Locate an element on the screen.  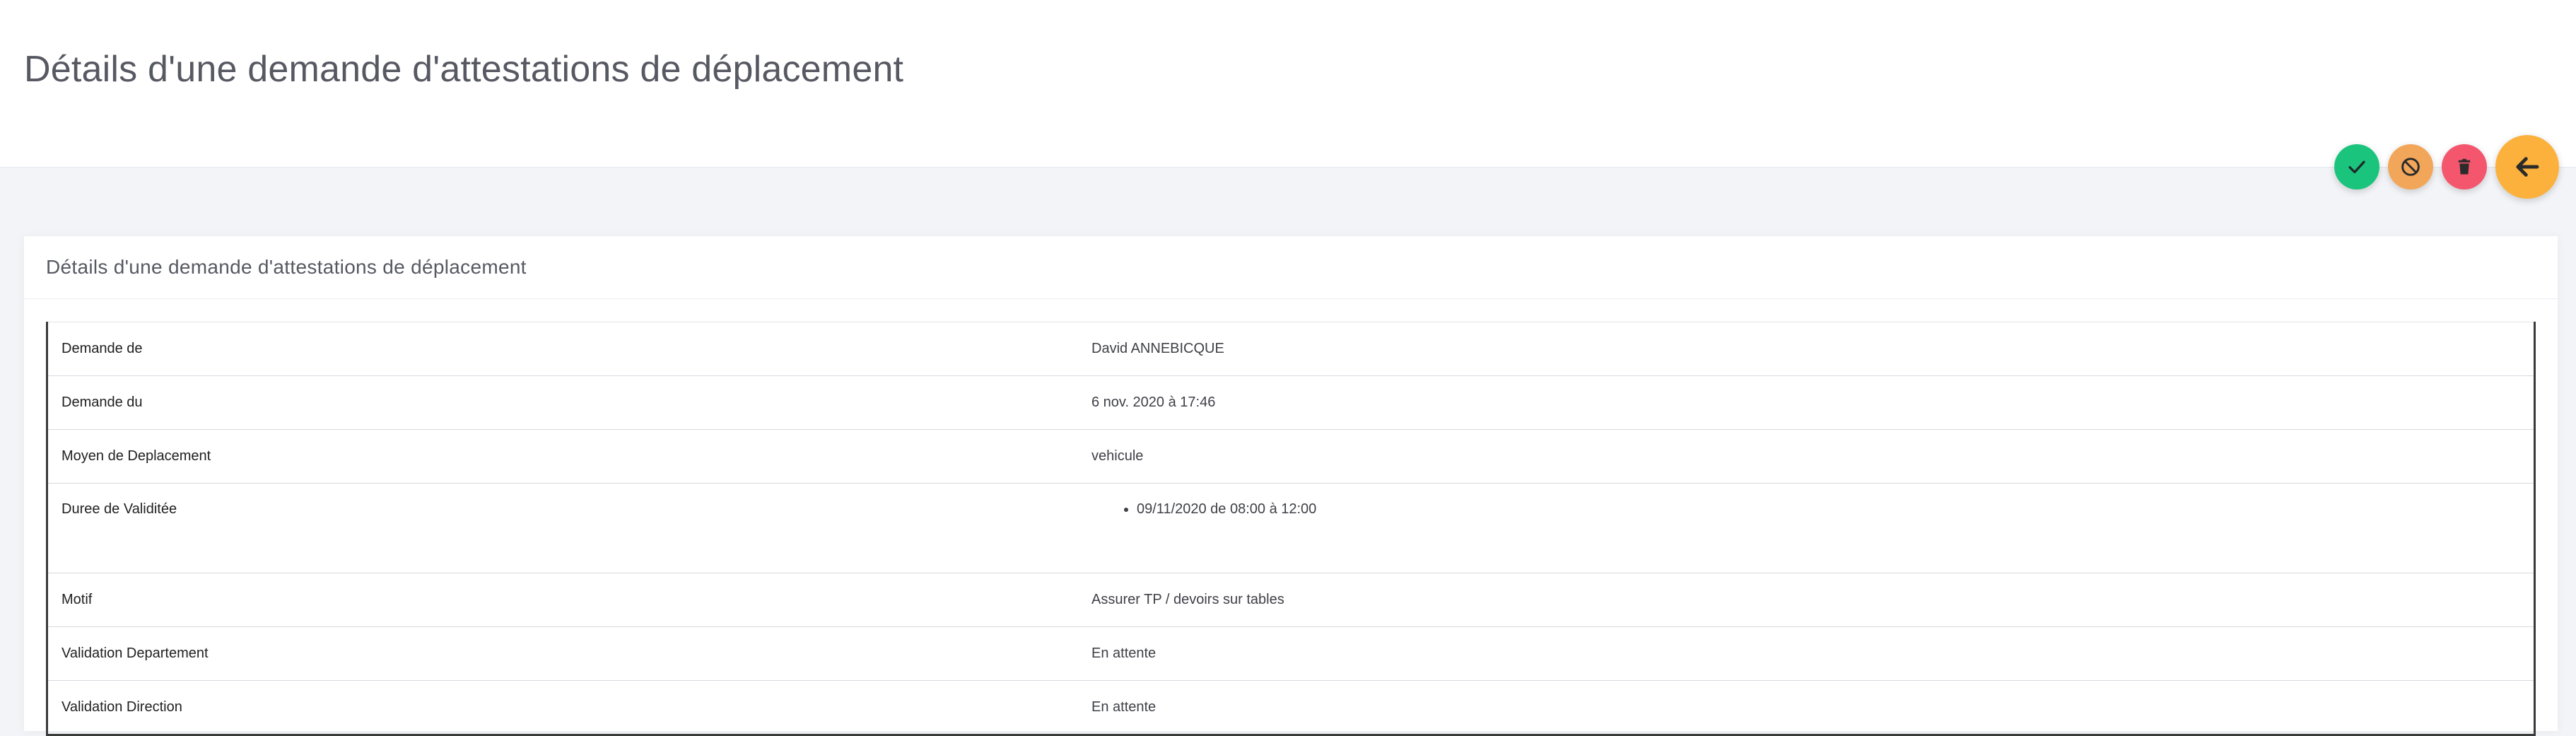
table-row: Motif Assurer TP / devoirs sur tables is located at coordinates (1291, 600).